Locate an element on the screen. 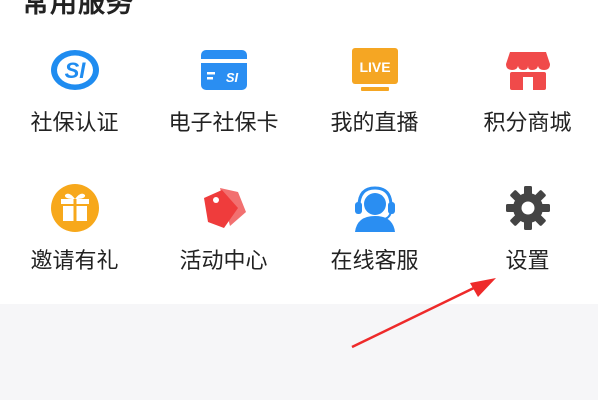 This screenshot has height=400, width=598. social-security-icon: SI is located at coordinates (75, 70).